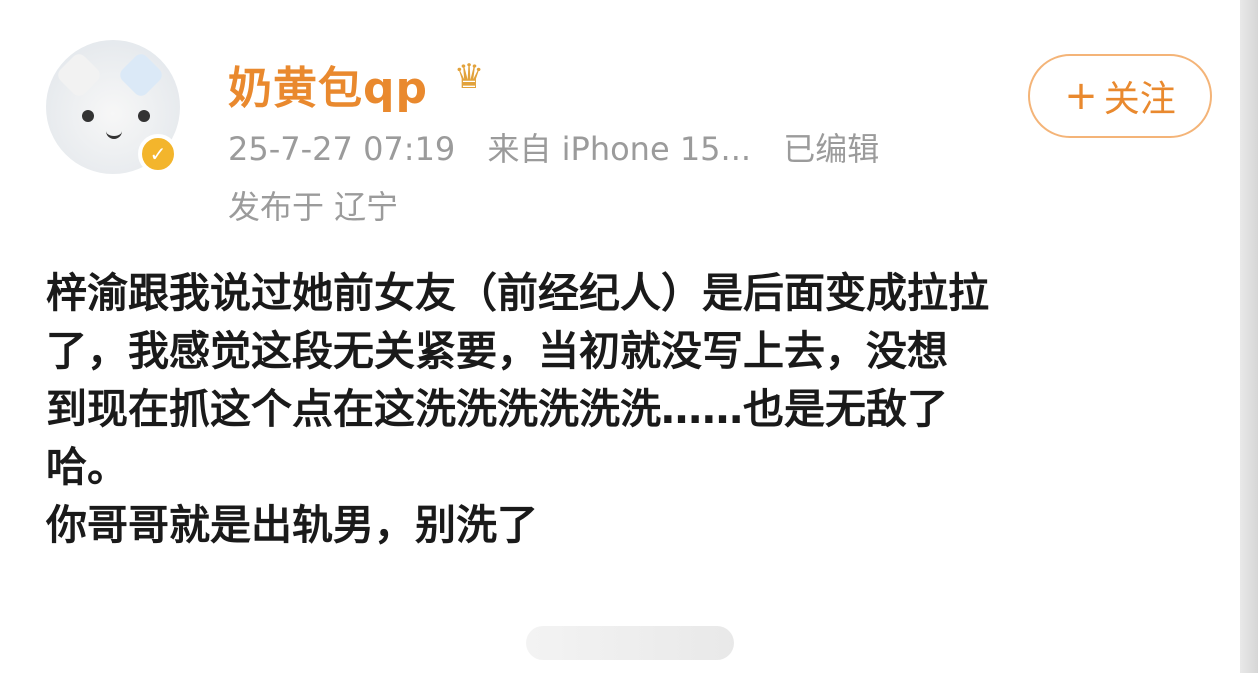 Image resolution: width=1258 pixels, height=673 pixels. Describe the element at coordinates (328, 84) in the screenshot. I see `username: 奶黄包qp` at that location.